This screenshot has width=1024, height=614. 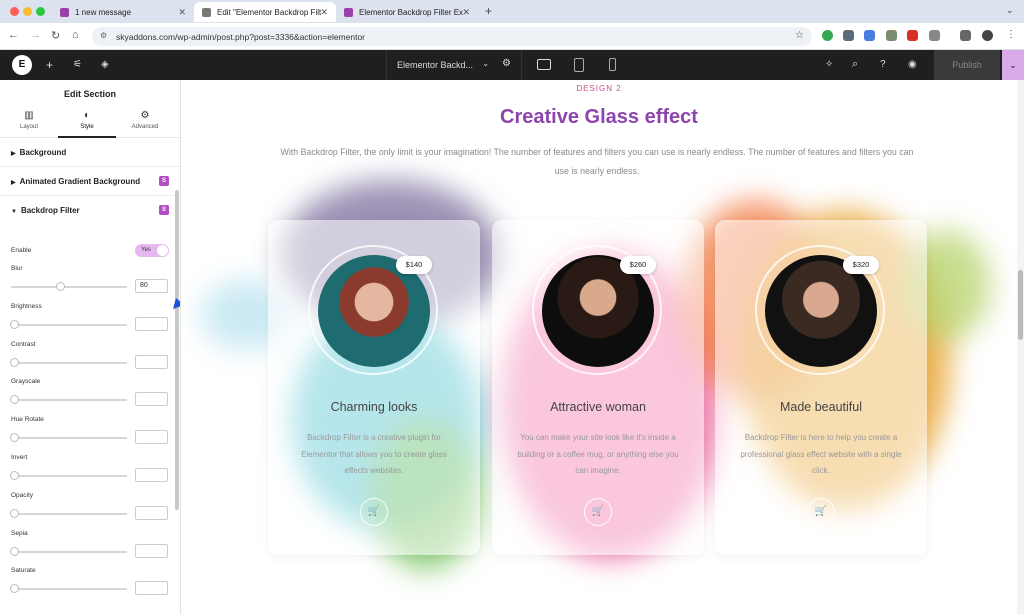 What do you see at coordinates (848, 35) in the screenshot?
I see `shield-extension-icon` at bounding box center [848, 35].